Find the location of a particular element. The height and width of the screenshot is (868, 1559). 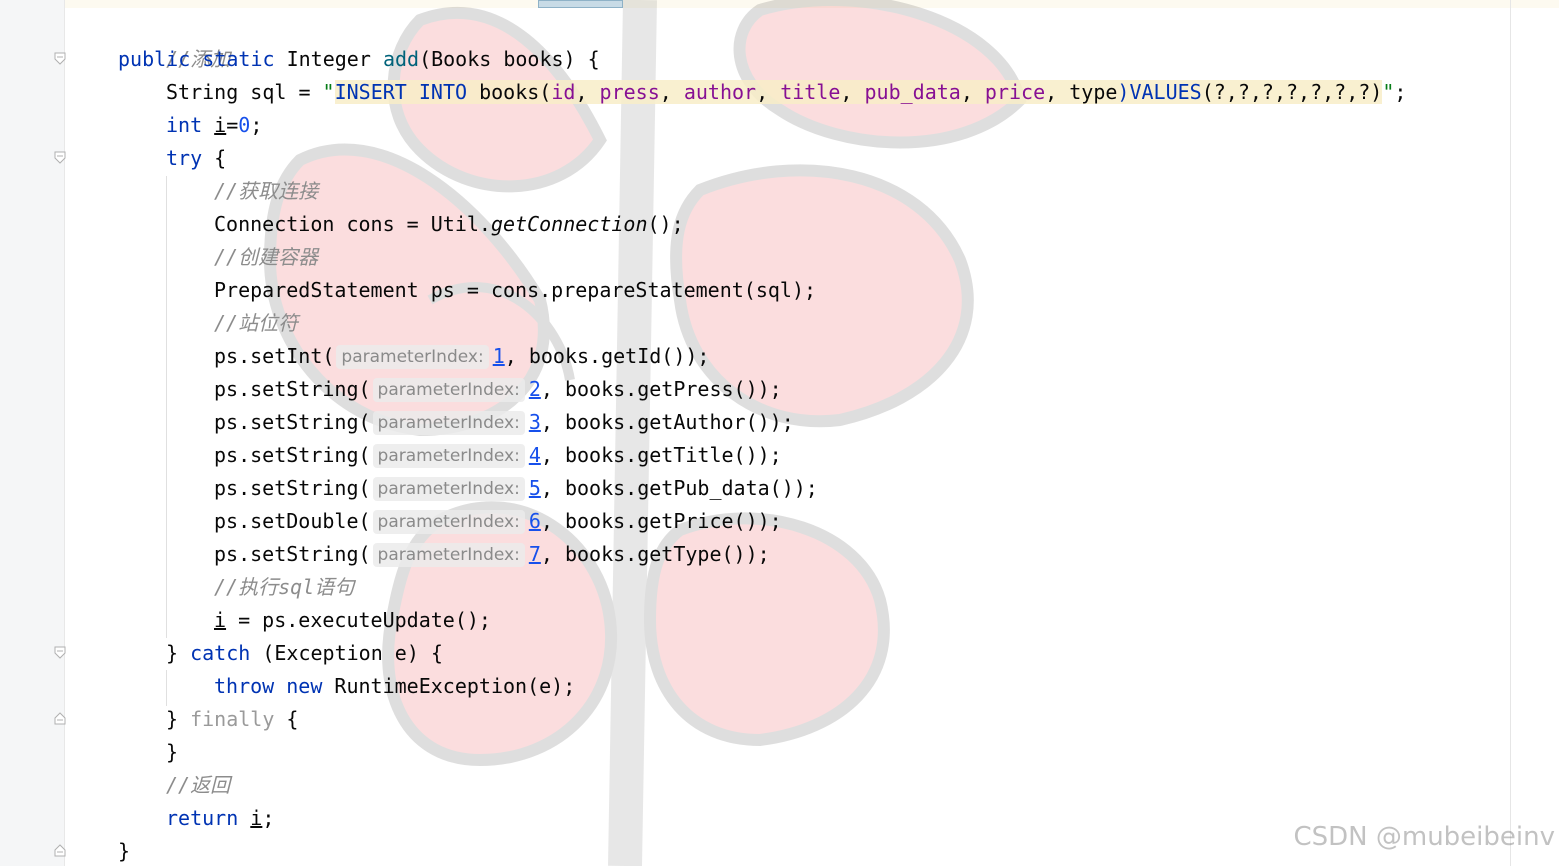

code-line: try { is located at coordinates (196, 158).